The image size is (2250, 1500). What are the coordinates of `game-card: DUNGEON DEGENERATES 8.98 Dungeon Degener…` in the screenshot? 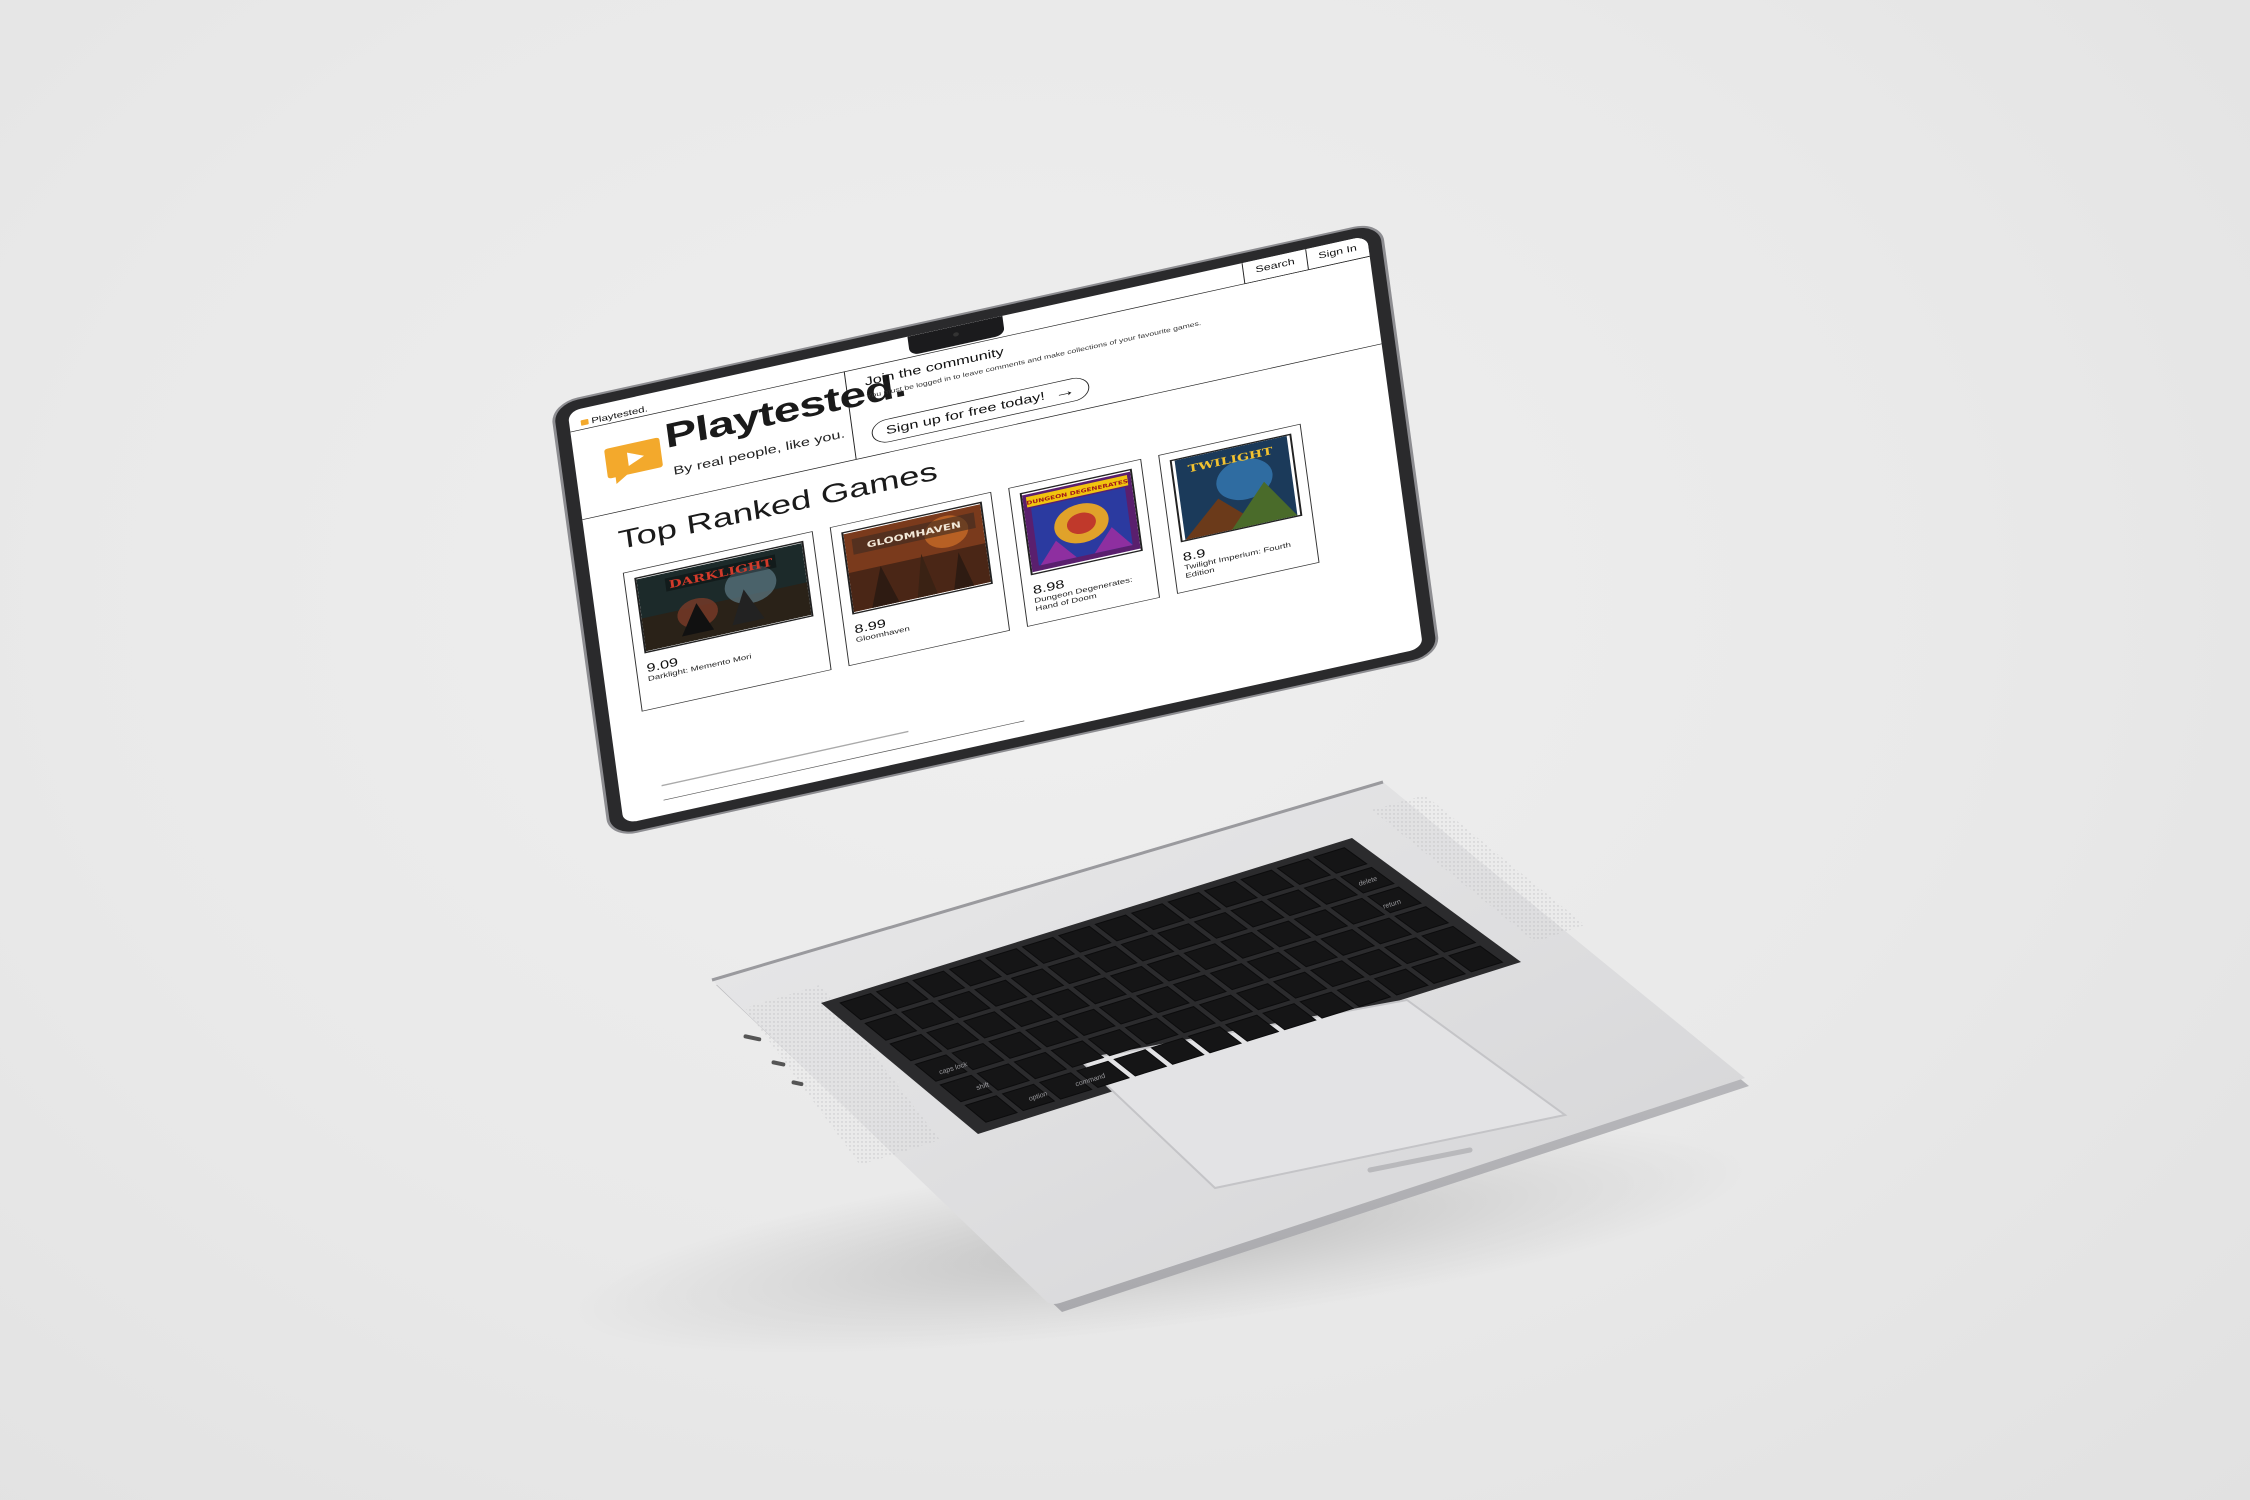 It's located at (1084, 542).